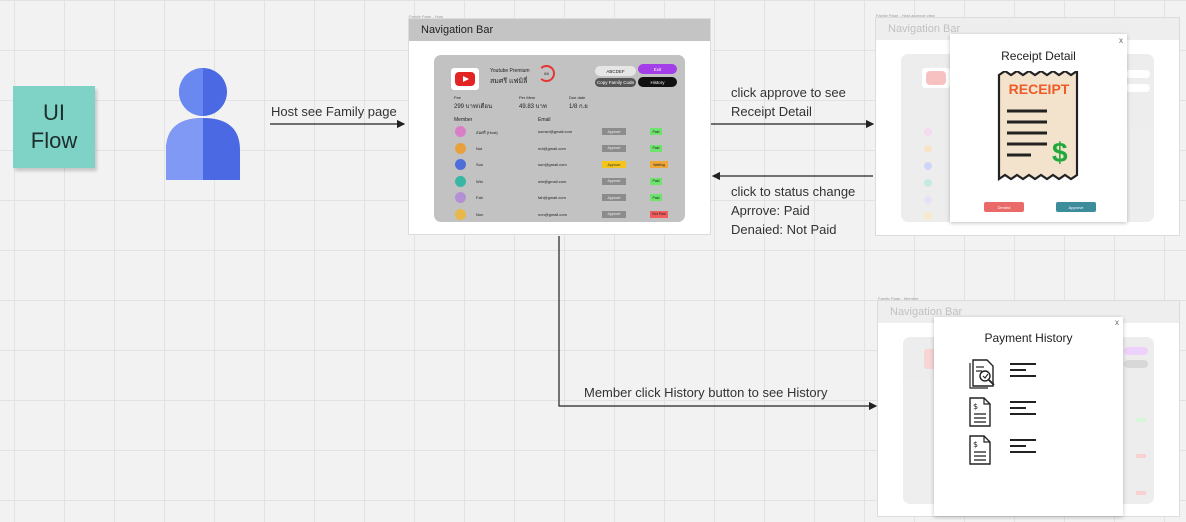 This screenshot has height=522, width=1186. What do you see at coordinates (1004, 207) in the screenshot?
I see `denied-button: Denied` at bounding box center [1004, 207].